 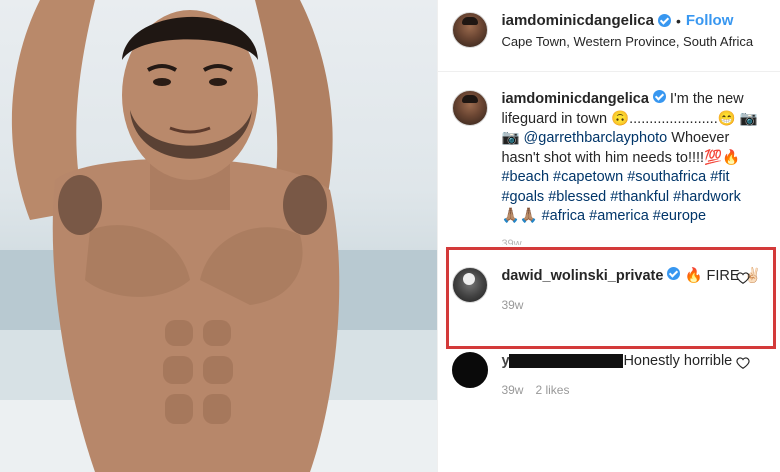 I want to click on comment-highlighted: dawid_wolinski_private 🔥 FIRE ✌🏻 39w, so click(x=609, y=291).